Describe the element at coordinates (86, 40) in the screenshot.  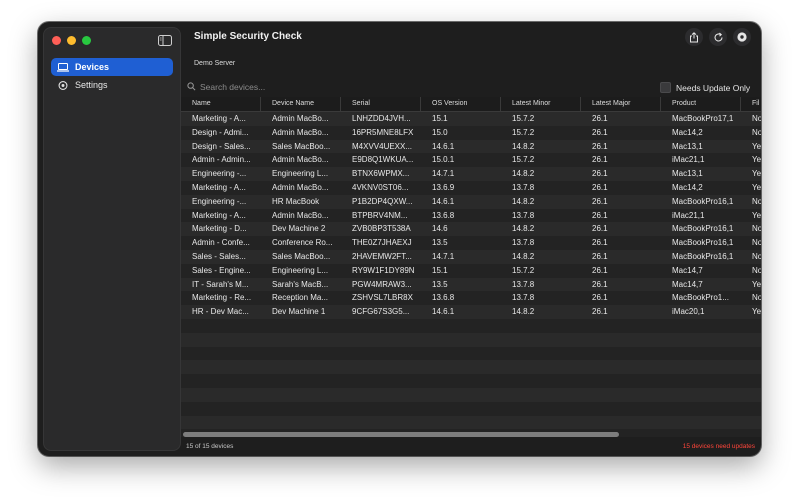
I see `zoom-window-button` at that location.